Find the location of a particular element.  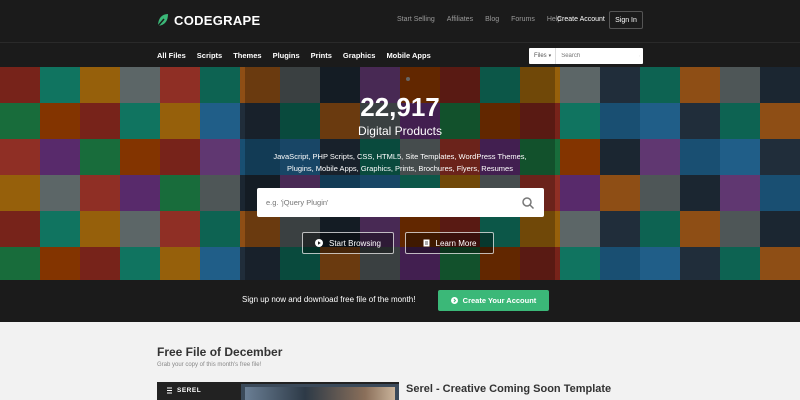

start-browsing-label: Start Browsing is located at coordinates (355, 243).